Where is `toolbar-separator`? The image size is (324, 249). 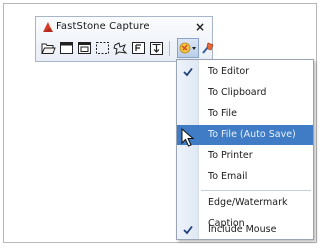 toolbar-separator is located at coordinates (169, 48).